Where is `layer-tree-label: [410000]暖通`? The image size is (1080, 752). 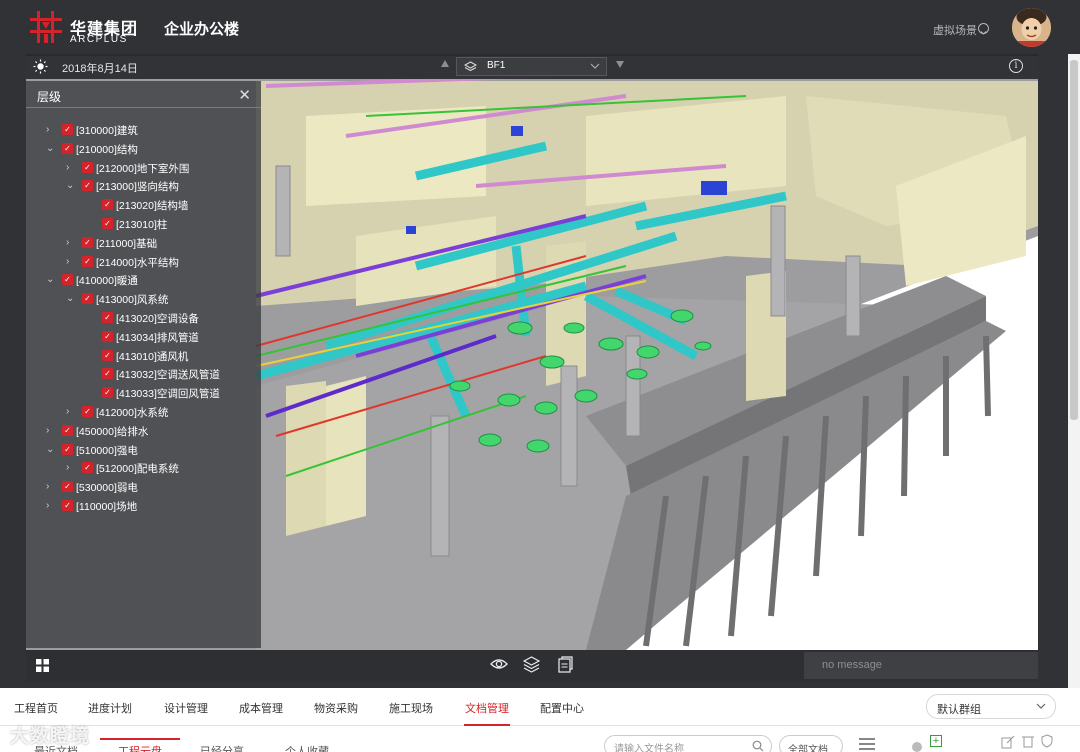 layer-tree-label: [410000]暖通 is located at coordinates (107, 281).